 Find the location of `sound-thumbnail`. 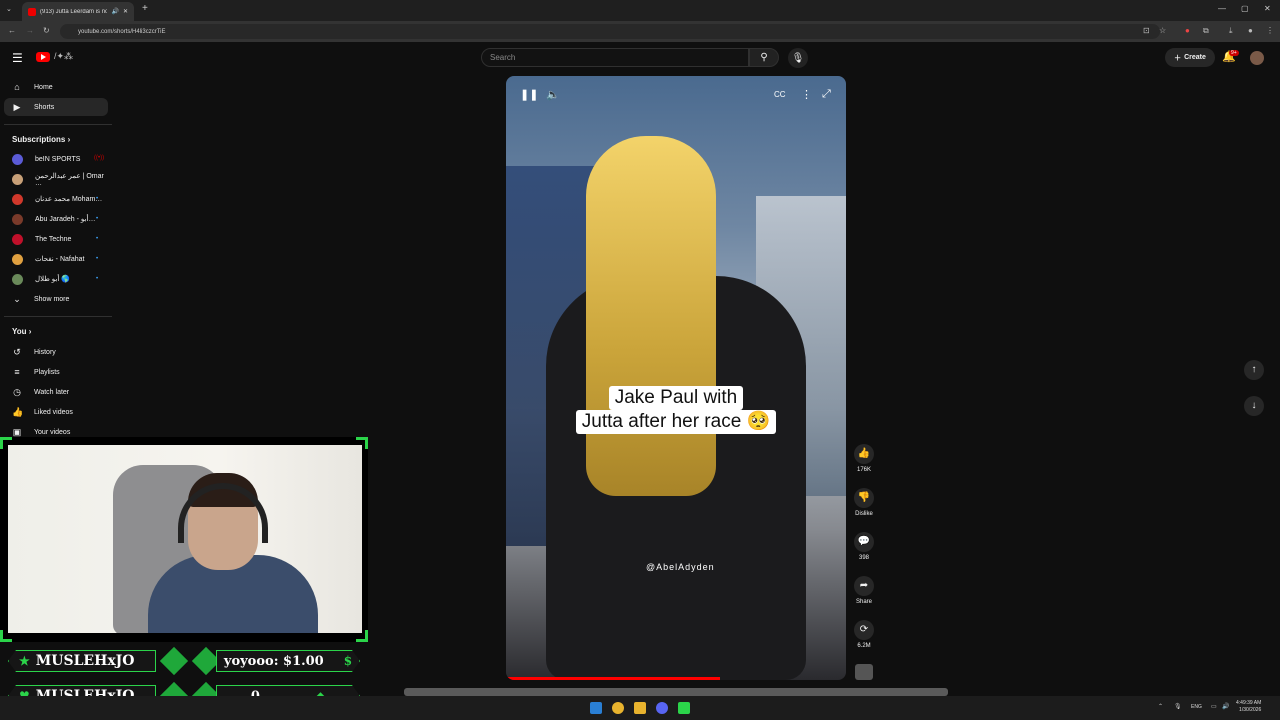

sound-thumbnail is located at coordinates (864, 672).